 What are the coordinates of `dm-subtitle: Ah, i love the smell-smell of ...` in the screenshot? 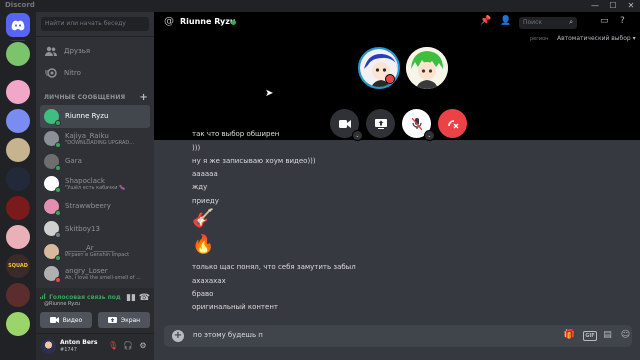 It's located at (103, 277).